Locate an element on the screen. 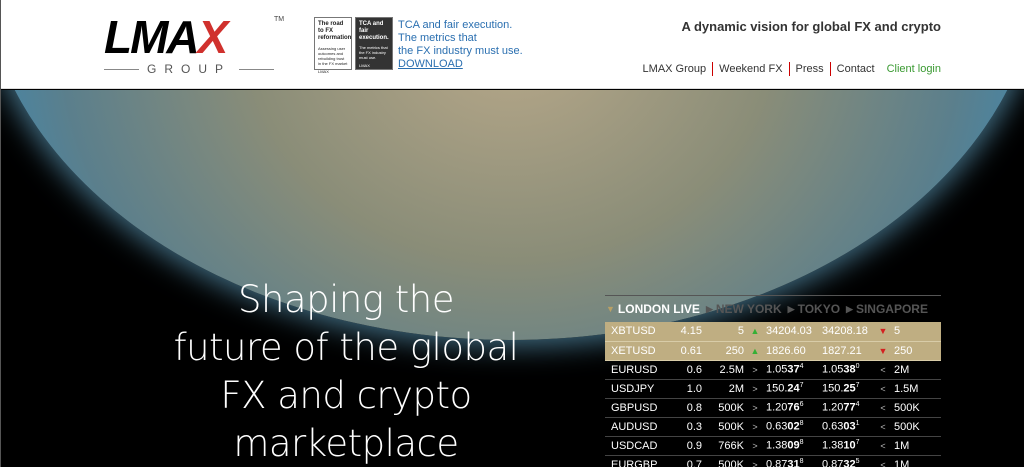 The image size is (1024, 467). city-tab: SINGAPORE is located at coordinates (892, 309).